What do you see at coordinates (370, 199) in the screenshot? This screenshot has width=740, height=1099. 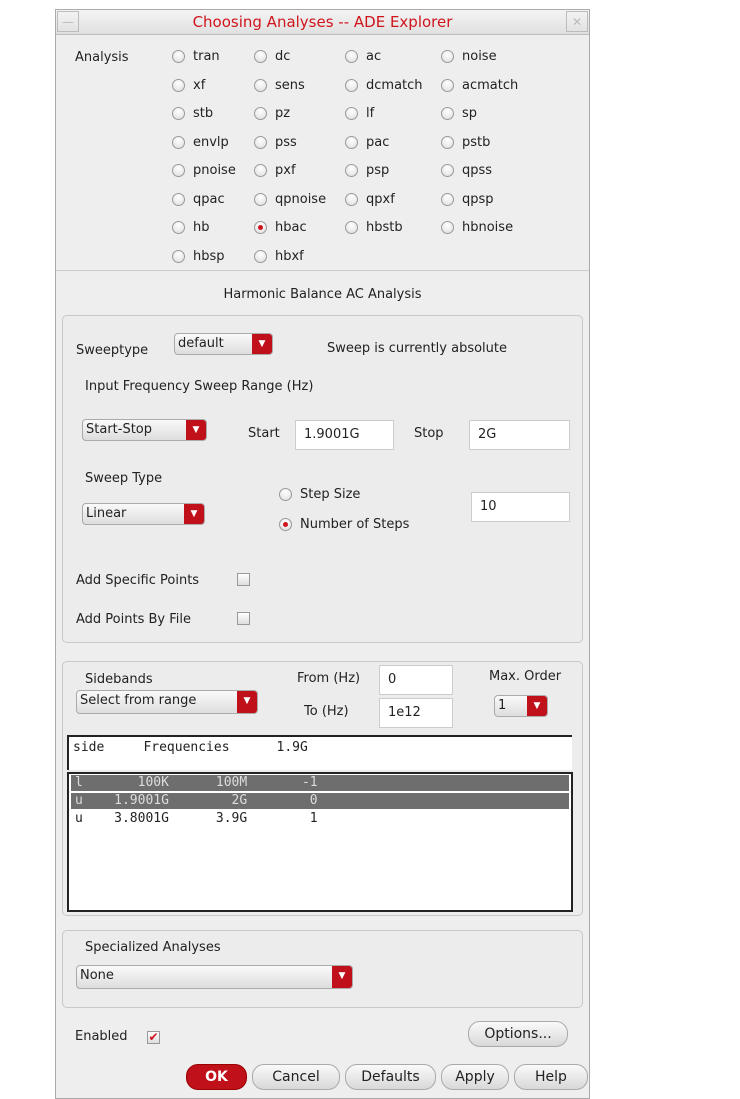 I see `analysis-radio-qpxf: qpxf` at bounding box center [370, 199].